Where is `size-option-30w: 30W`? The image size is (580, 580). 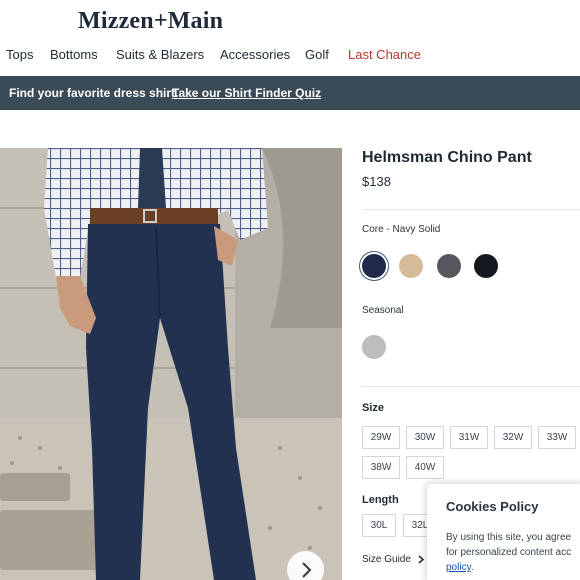 size-option-30w: 30W is located at coordinates (425, 437).